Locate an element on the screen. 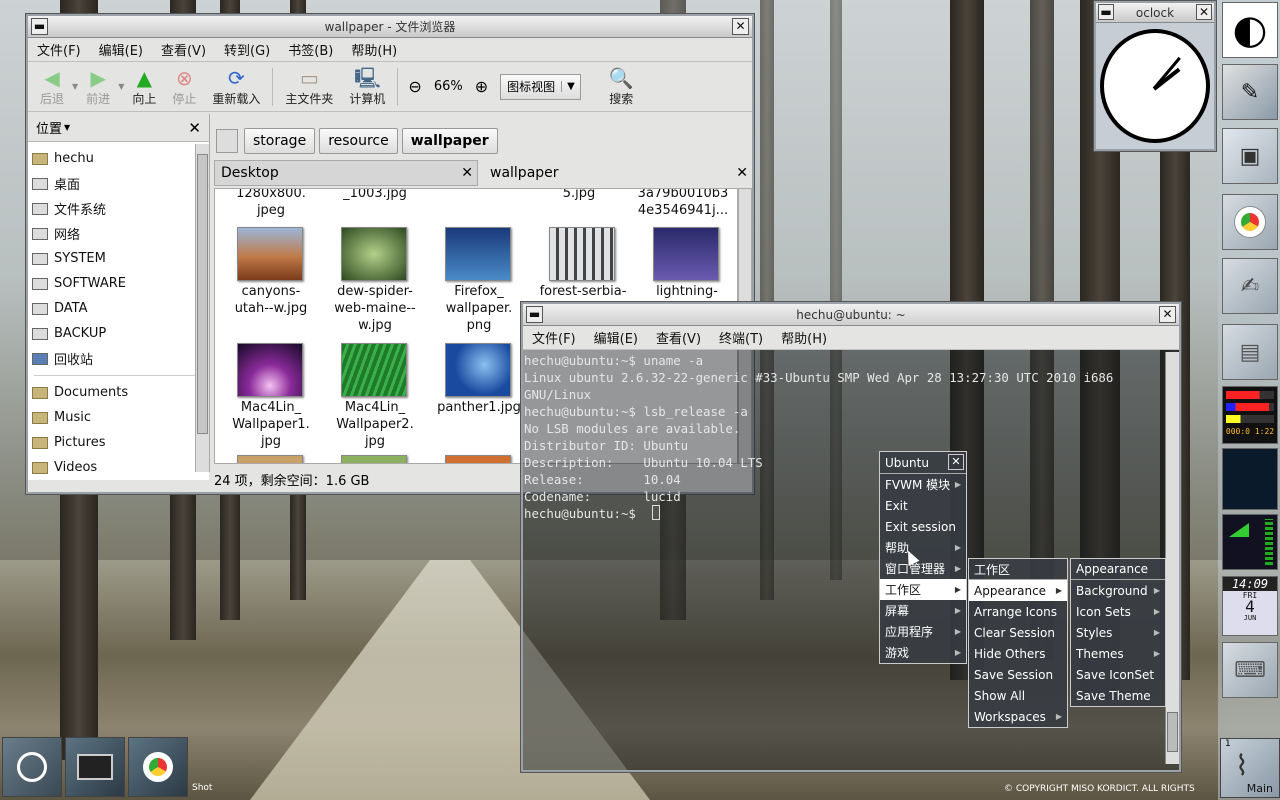  up-button: ▲ 向上 is located at coordinates (144, 87).